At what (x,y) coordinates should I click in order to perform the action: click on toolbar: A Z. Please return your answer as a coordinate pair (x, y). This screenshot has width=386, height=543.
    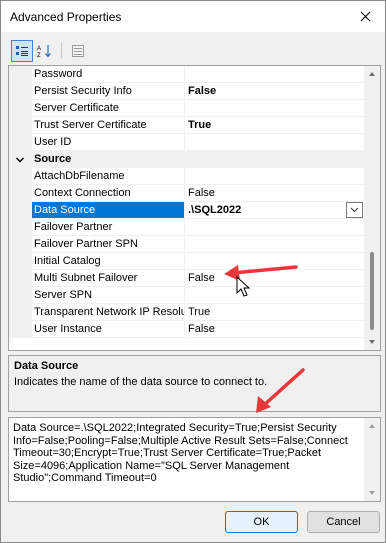
    Looking at the image, I should click on (194, 50).